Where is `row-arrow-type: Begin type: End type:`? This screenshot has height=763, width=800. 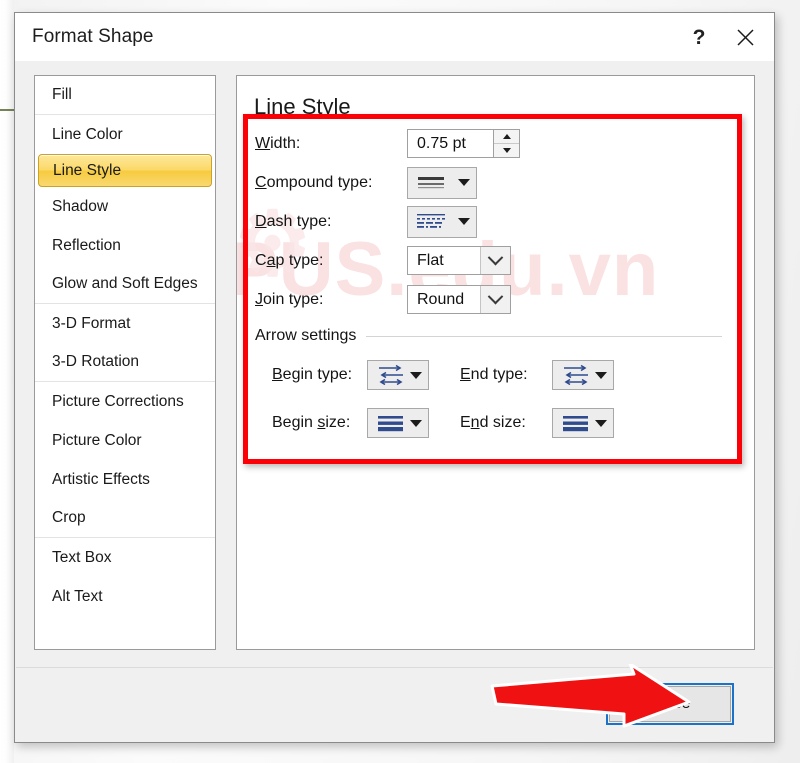 row-arrow-type: Begin type: End type: is located at coordinates (490, 375).